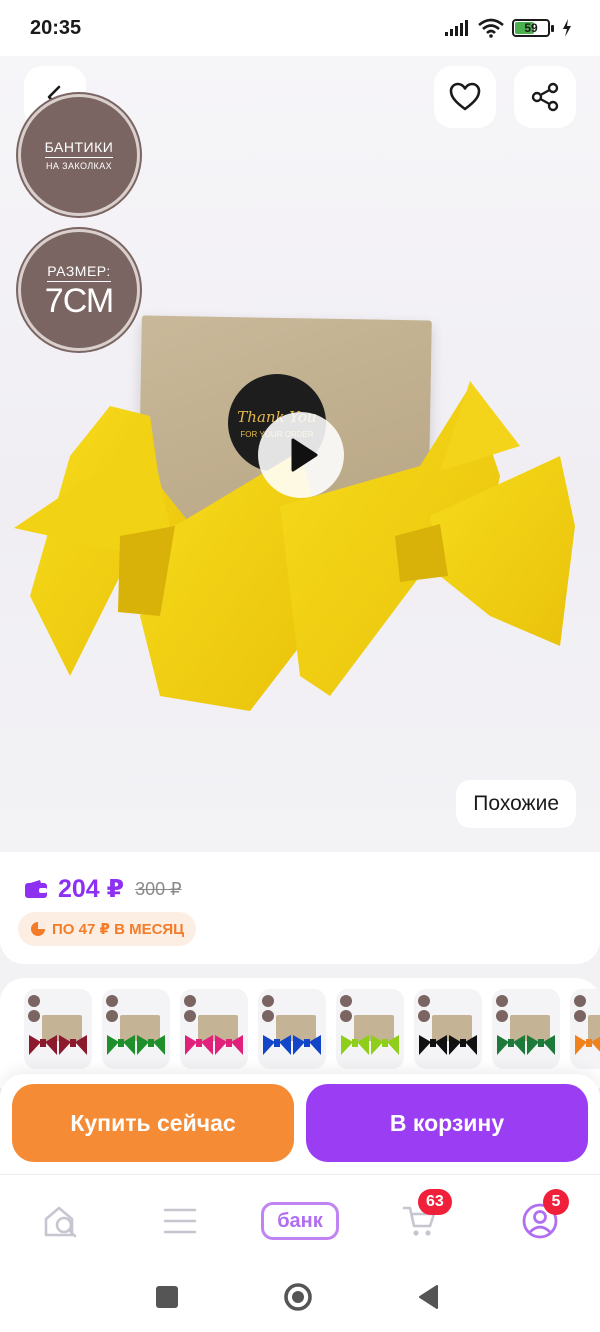 The height and width of the screenshot is (1332, 600). I want to click on recents-square-icon, so click(167, 1297).